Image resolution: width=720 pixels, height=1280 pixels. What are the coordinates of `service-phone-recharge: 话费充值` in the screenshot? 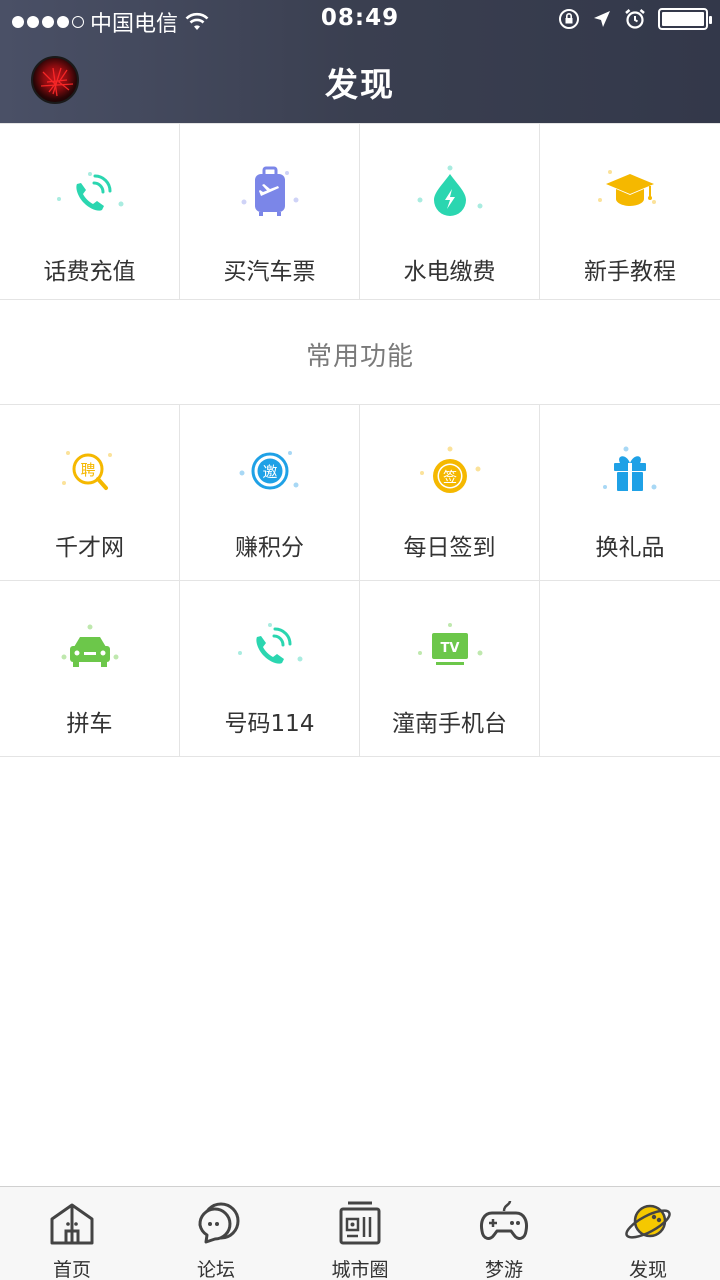 It's located at (90, 212).